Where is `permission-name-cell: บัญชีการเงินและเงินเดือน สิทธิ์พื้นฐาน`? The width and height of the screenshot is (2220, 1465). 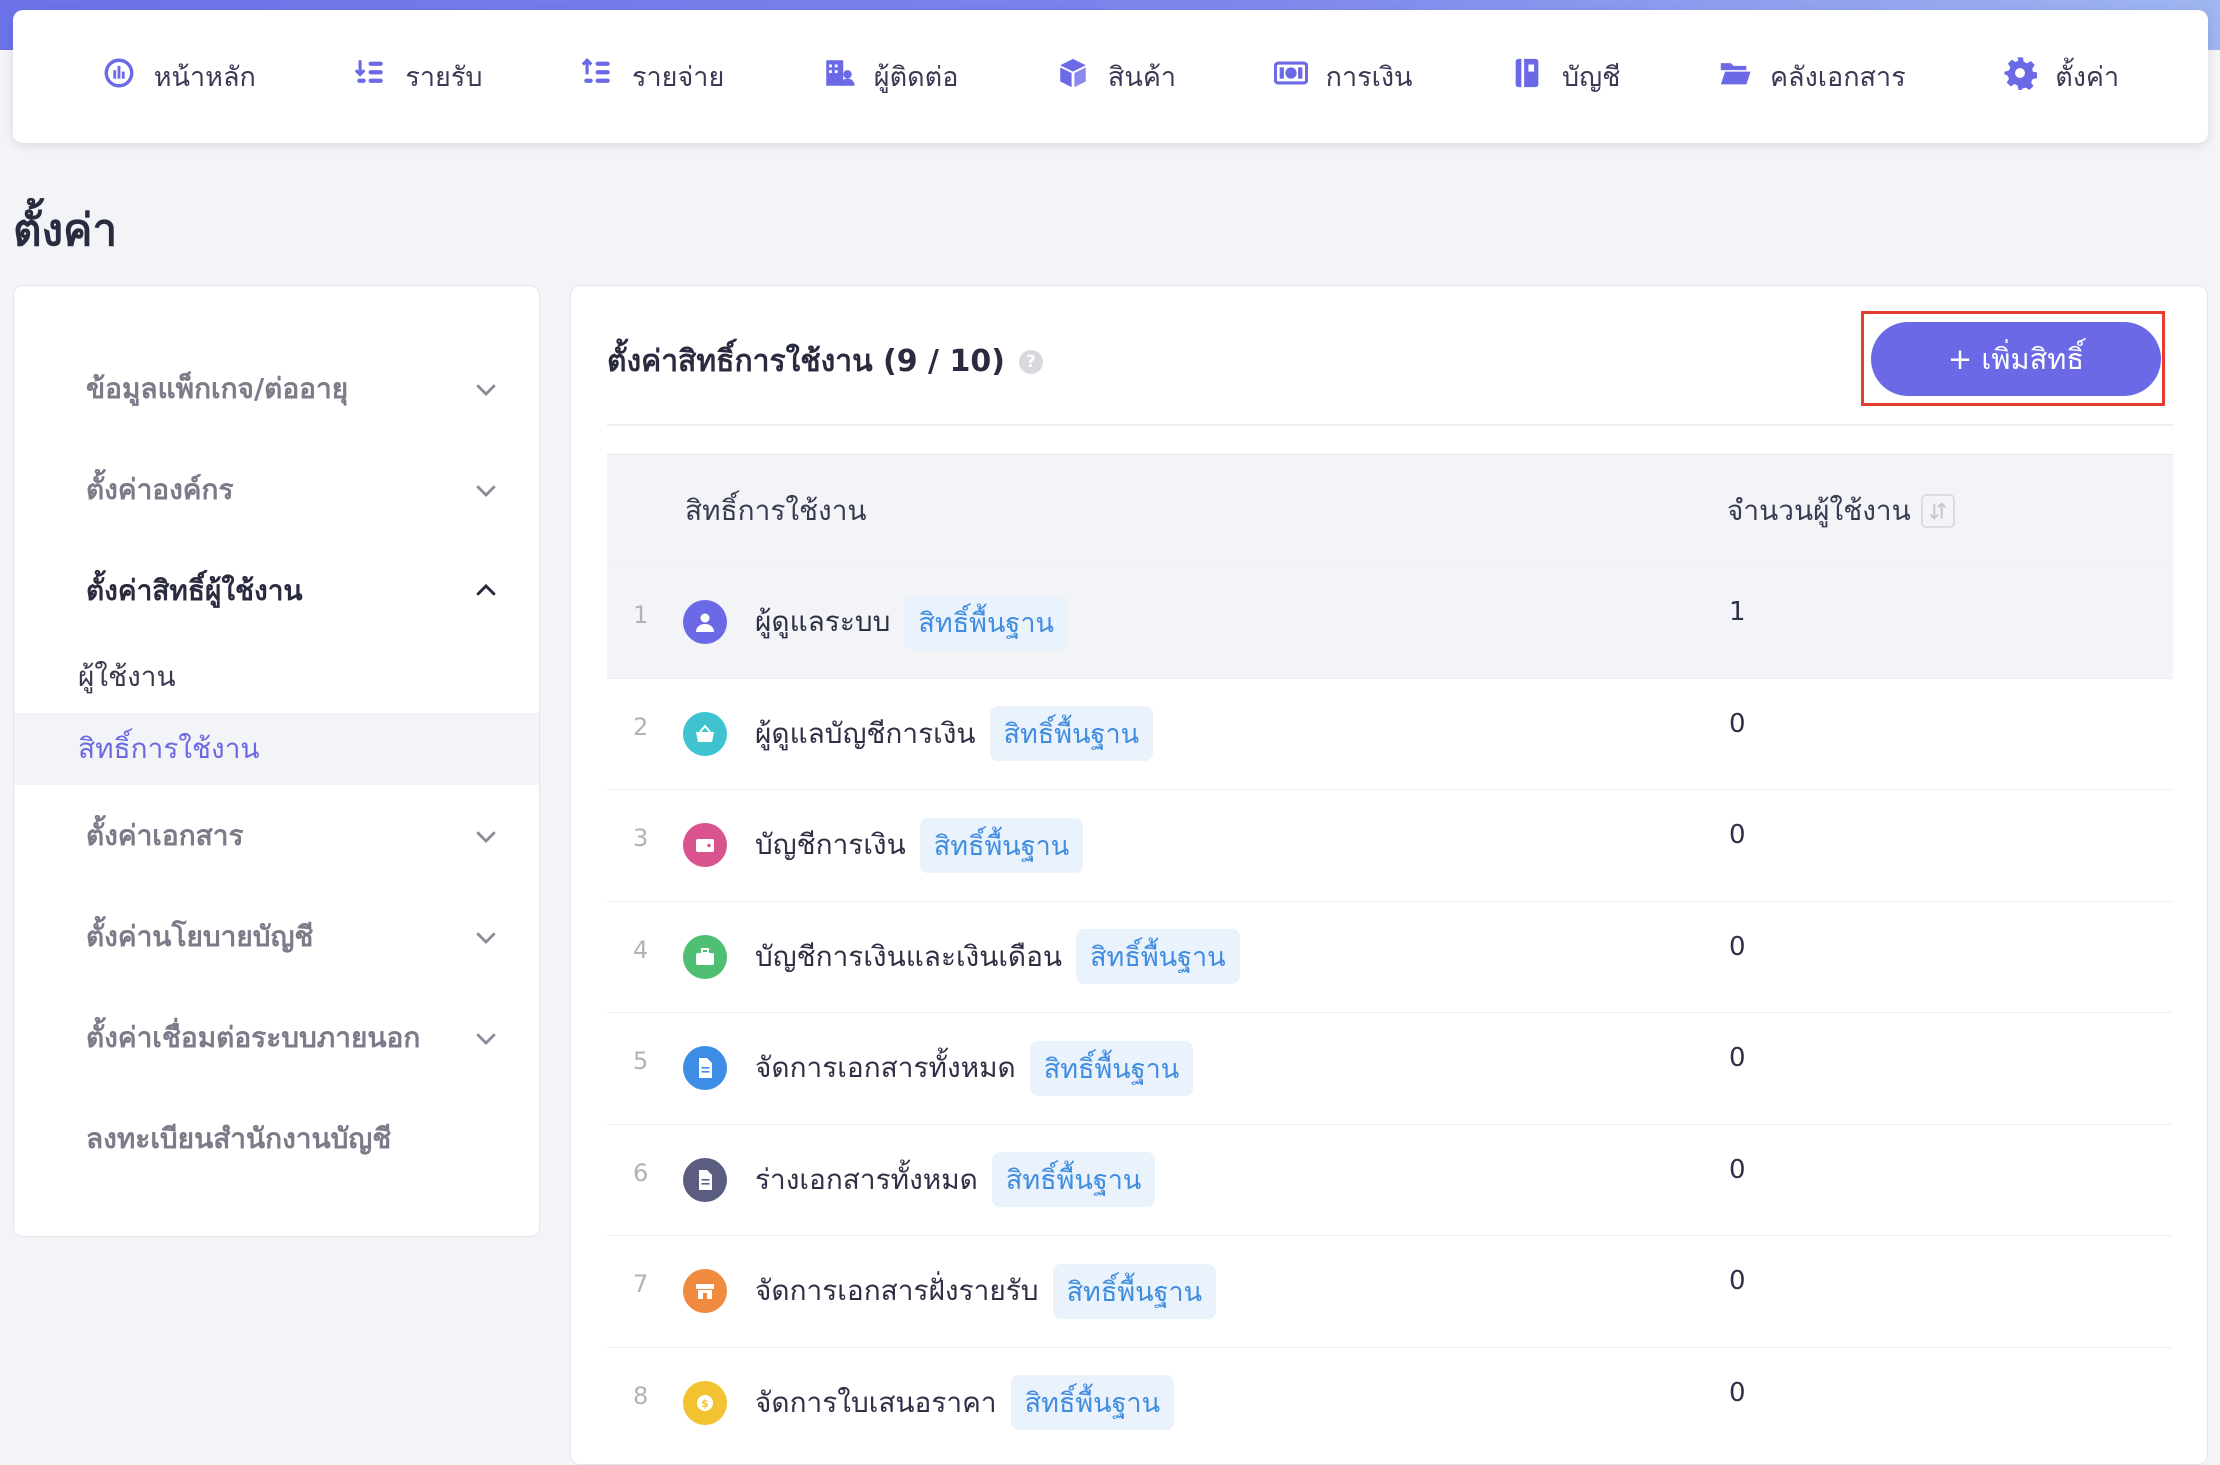 permission-name-cell: บัญชีการเงินและเงินเดือน สิทธิ์พื้นฐาน is located at coordinates (997, 957).